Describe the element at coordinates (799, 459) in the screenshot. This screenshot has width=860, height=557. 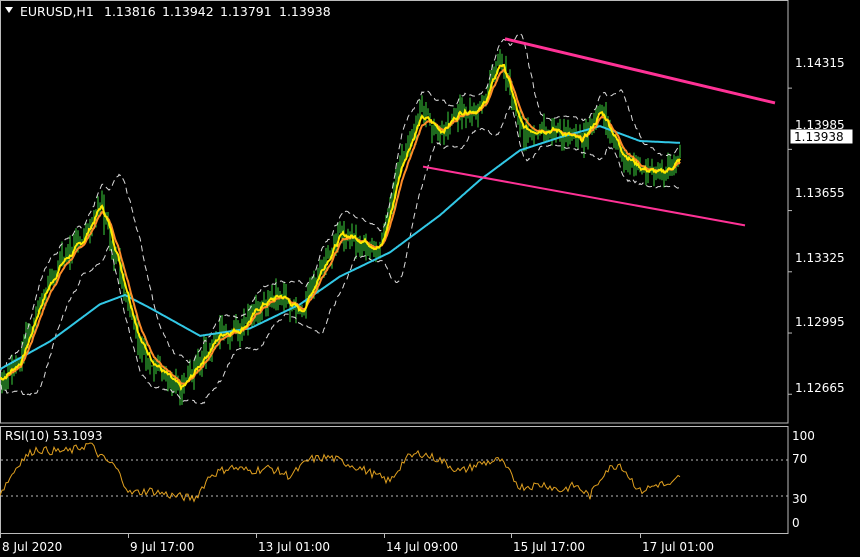
I see `rsi-tick: 70` at that location.